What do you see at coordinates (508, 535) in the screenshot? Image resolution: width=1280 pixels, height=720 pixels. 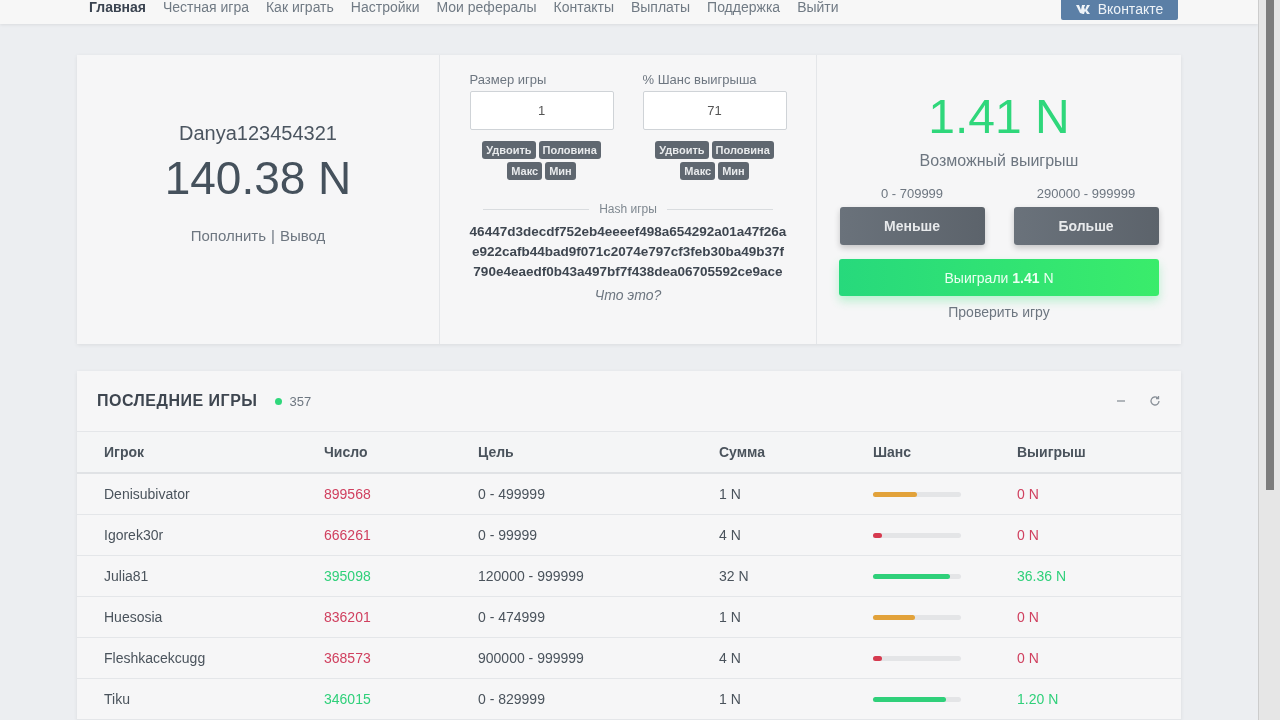 I see `target-range: 0 - 99999` at bounding box center [508, 535].